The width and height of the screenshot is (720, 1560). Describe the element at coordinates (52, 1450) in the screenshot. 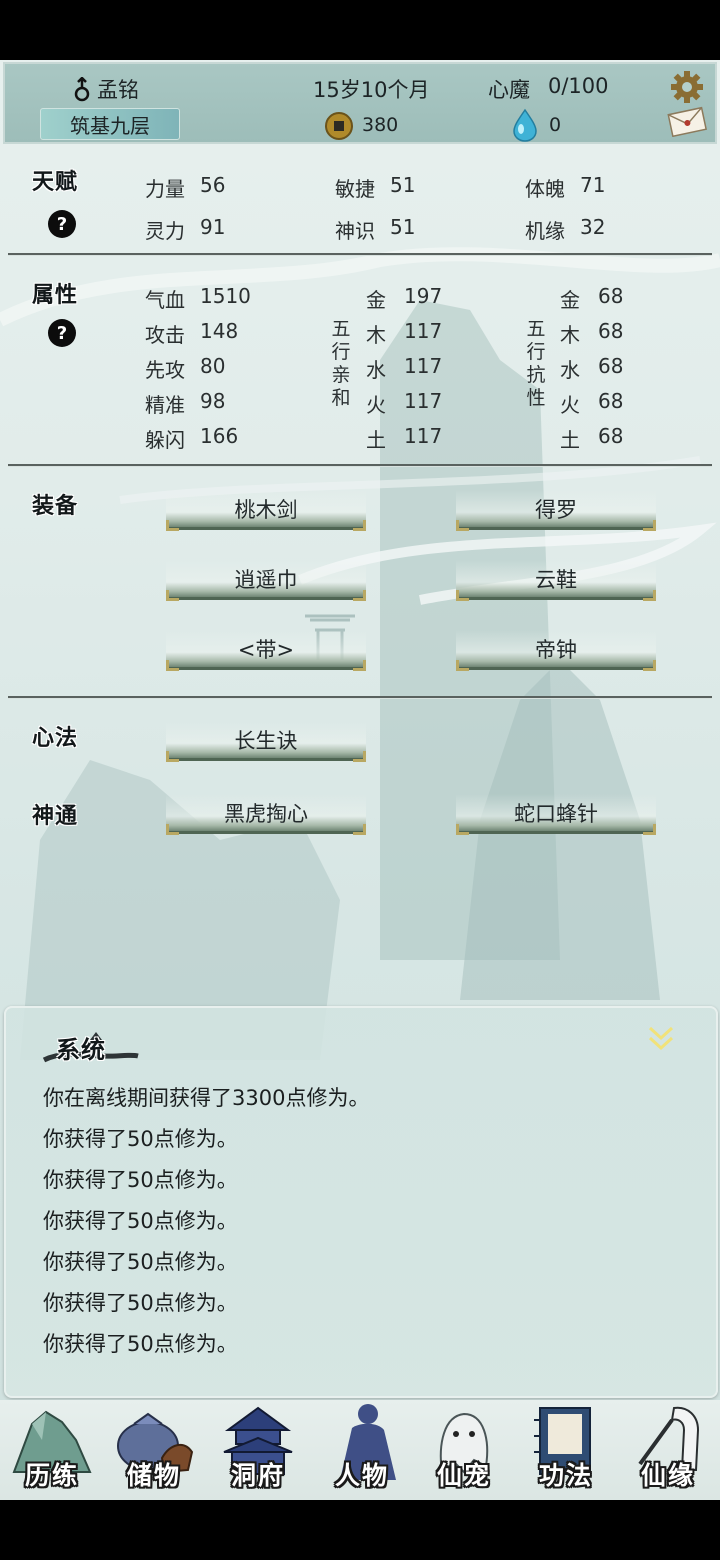

I see `nav-training: 历练` at that location.